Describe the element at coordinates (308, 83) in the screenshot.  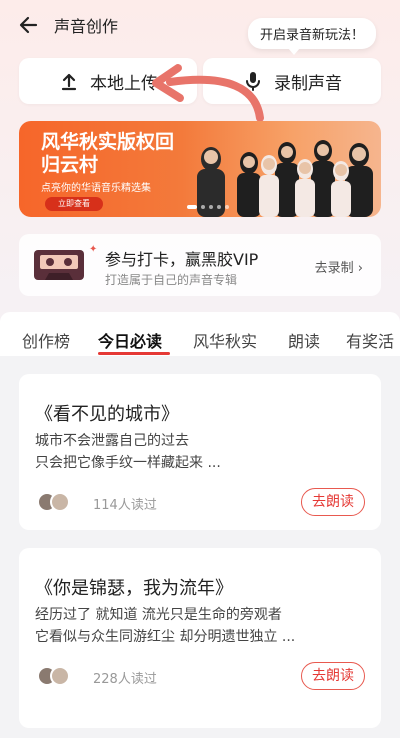
I see `record-voice-label: 录制声音` at that location.